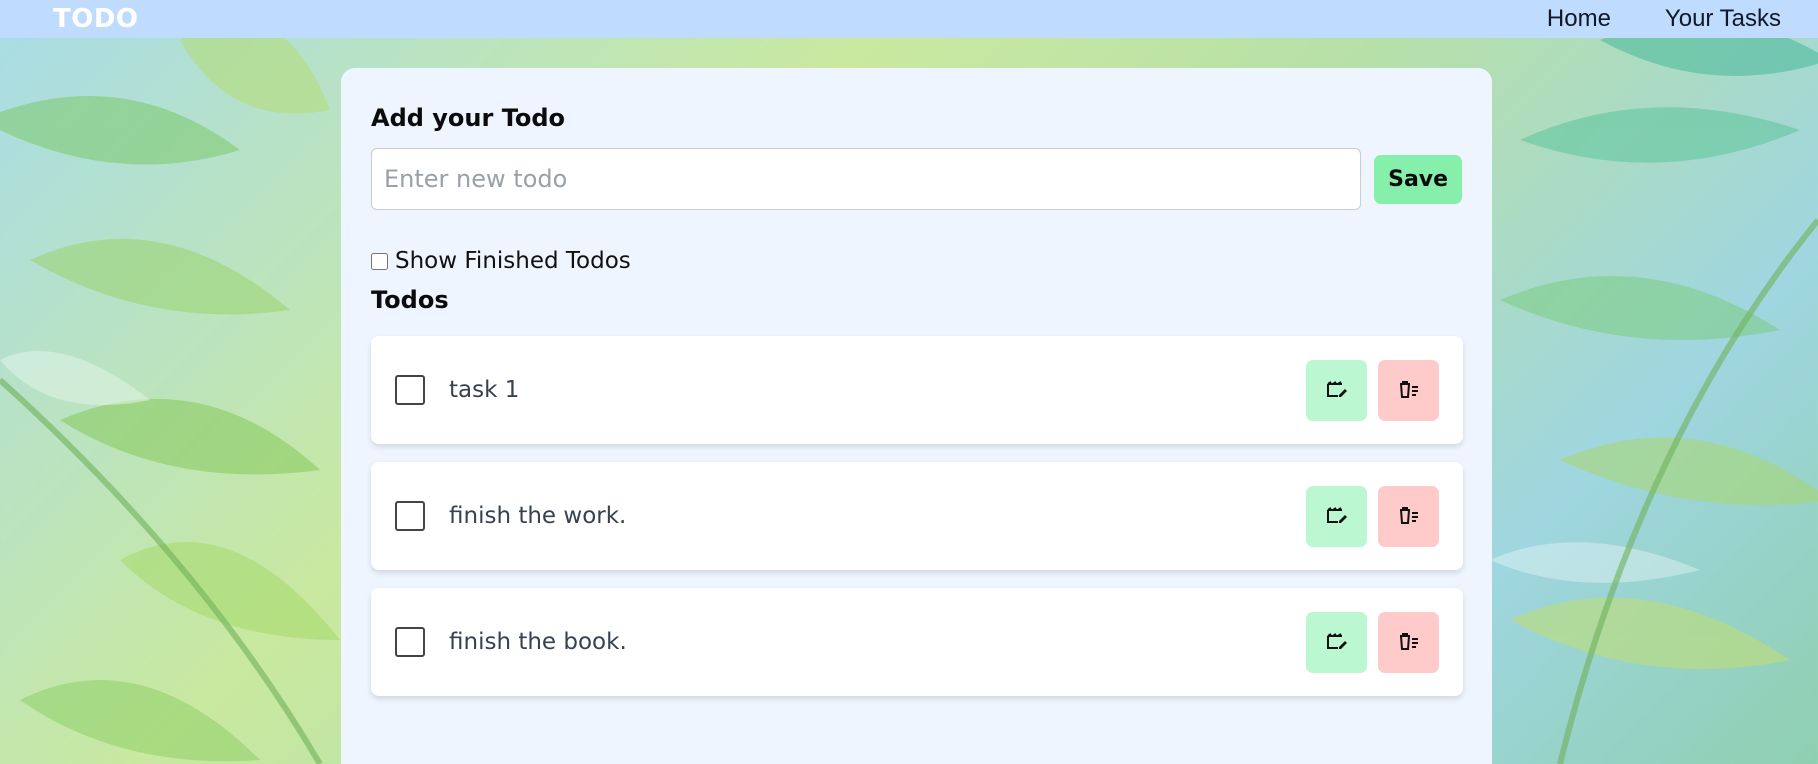  I want to click on new-todo-input, so click(866, 179).